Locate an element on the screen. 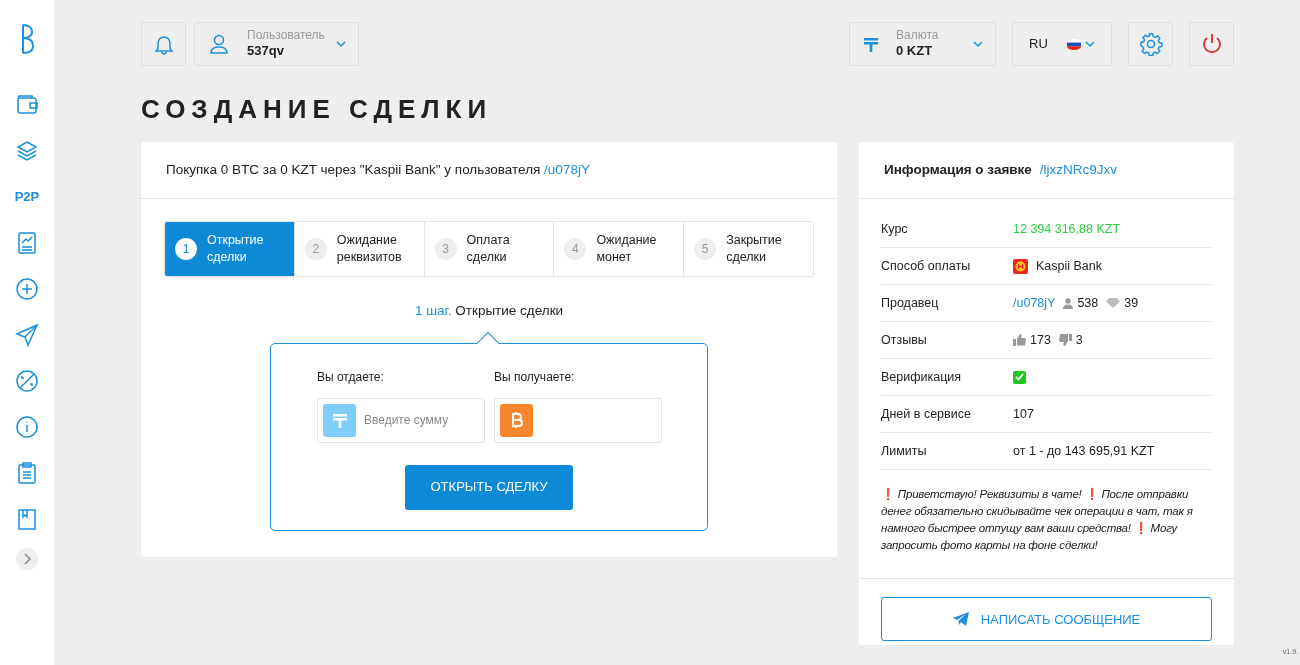 This screenshot has width=1300, height=665. page-title: СОЗДАНИЕ СДЕЛКИ is located at coordinates (317, 109).